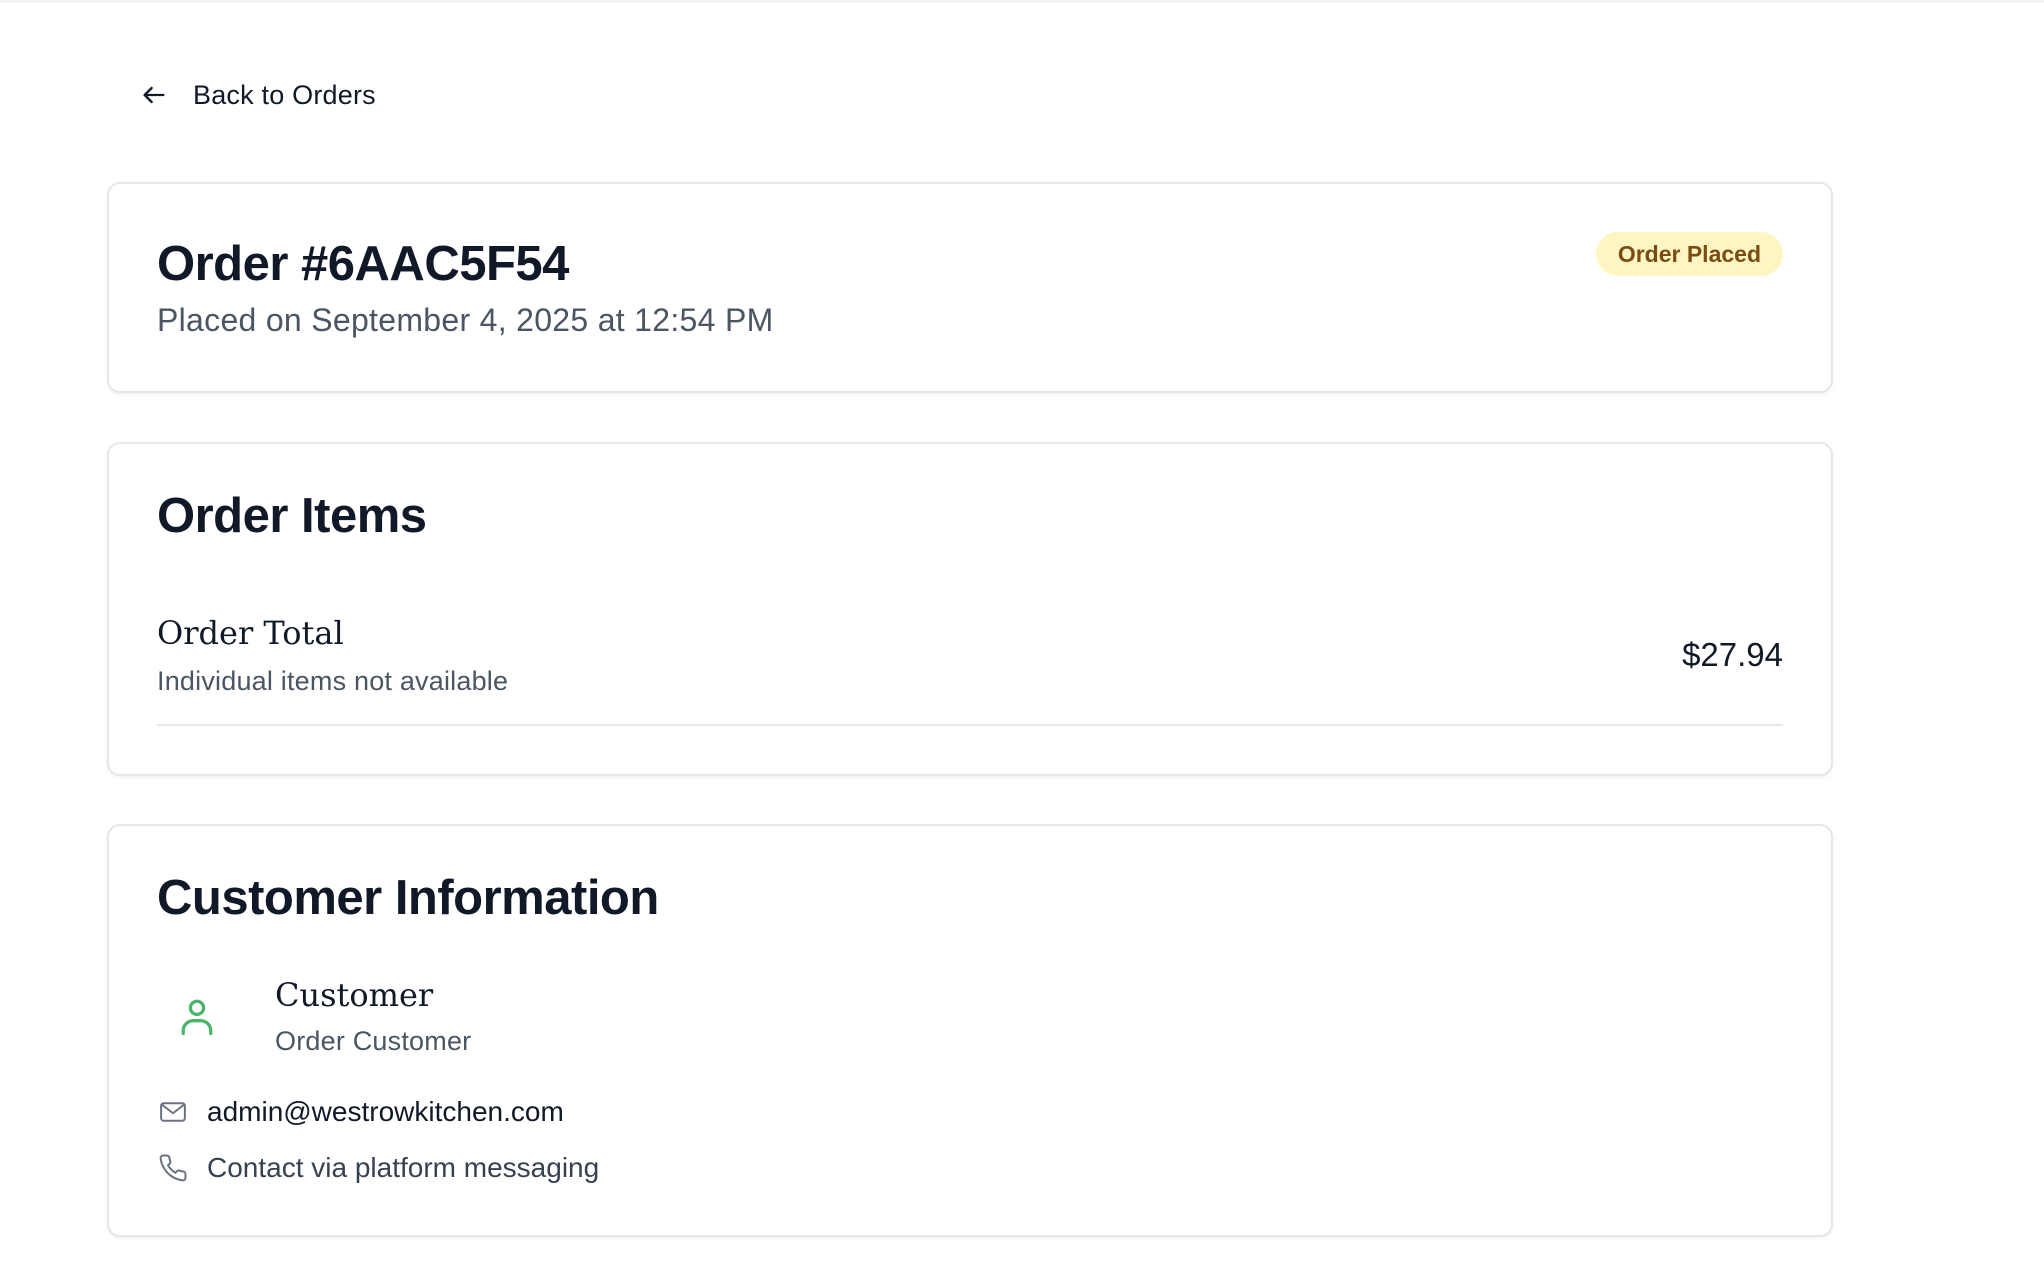  I want to click on order-title: Order #6AAC5F54, so click(363, 264).